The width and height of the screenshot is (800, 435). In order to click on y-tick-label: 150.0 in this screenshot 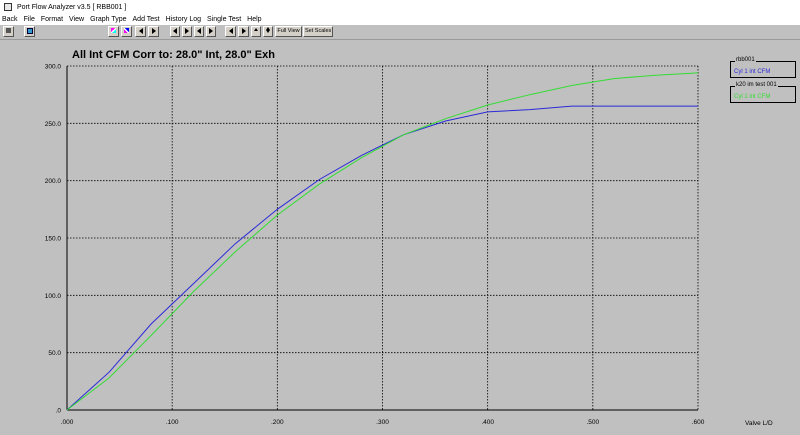, I will do `click(53, 239)`.